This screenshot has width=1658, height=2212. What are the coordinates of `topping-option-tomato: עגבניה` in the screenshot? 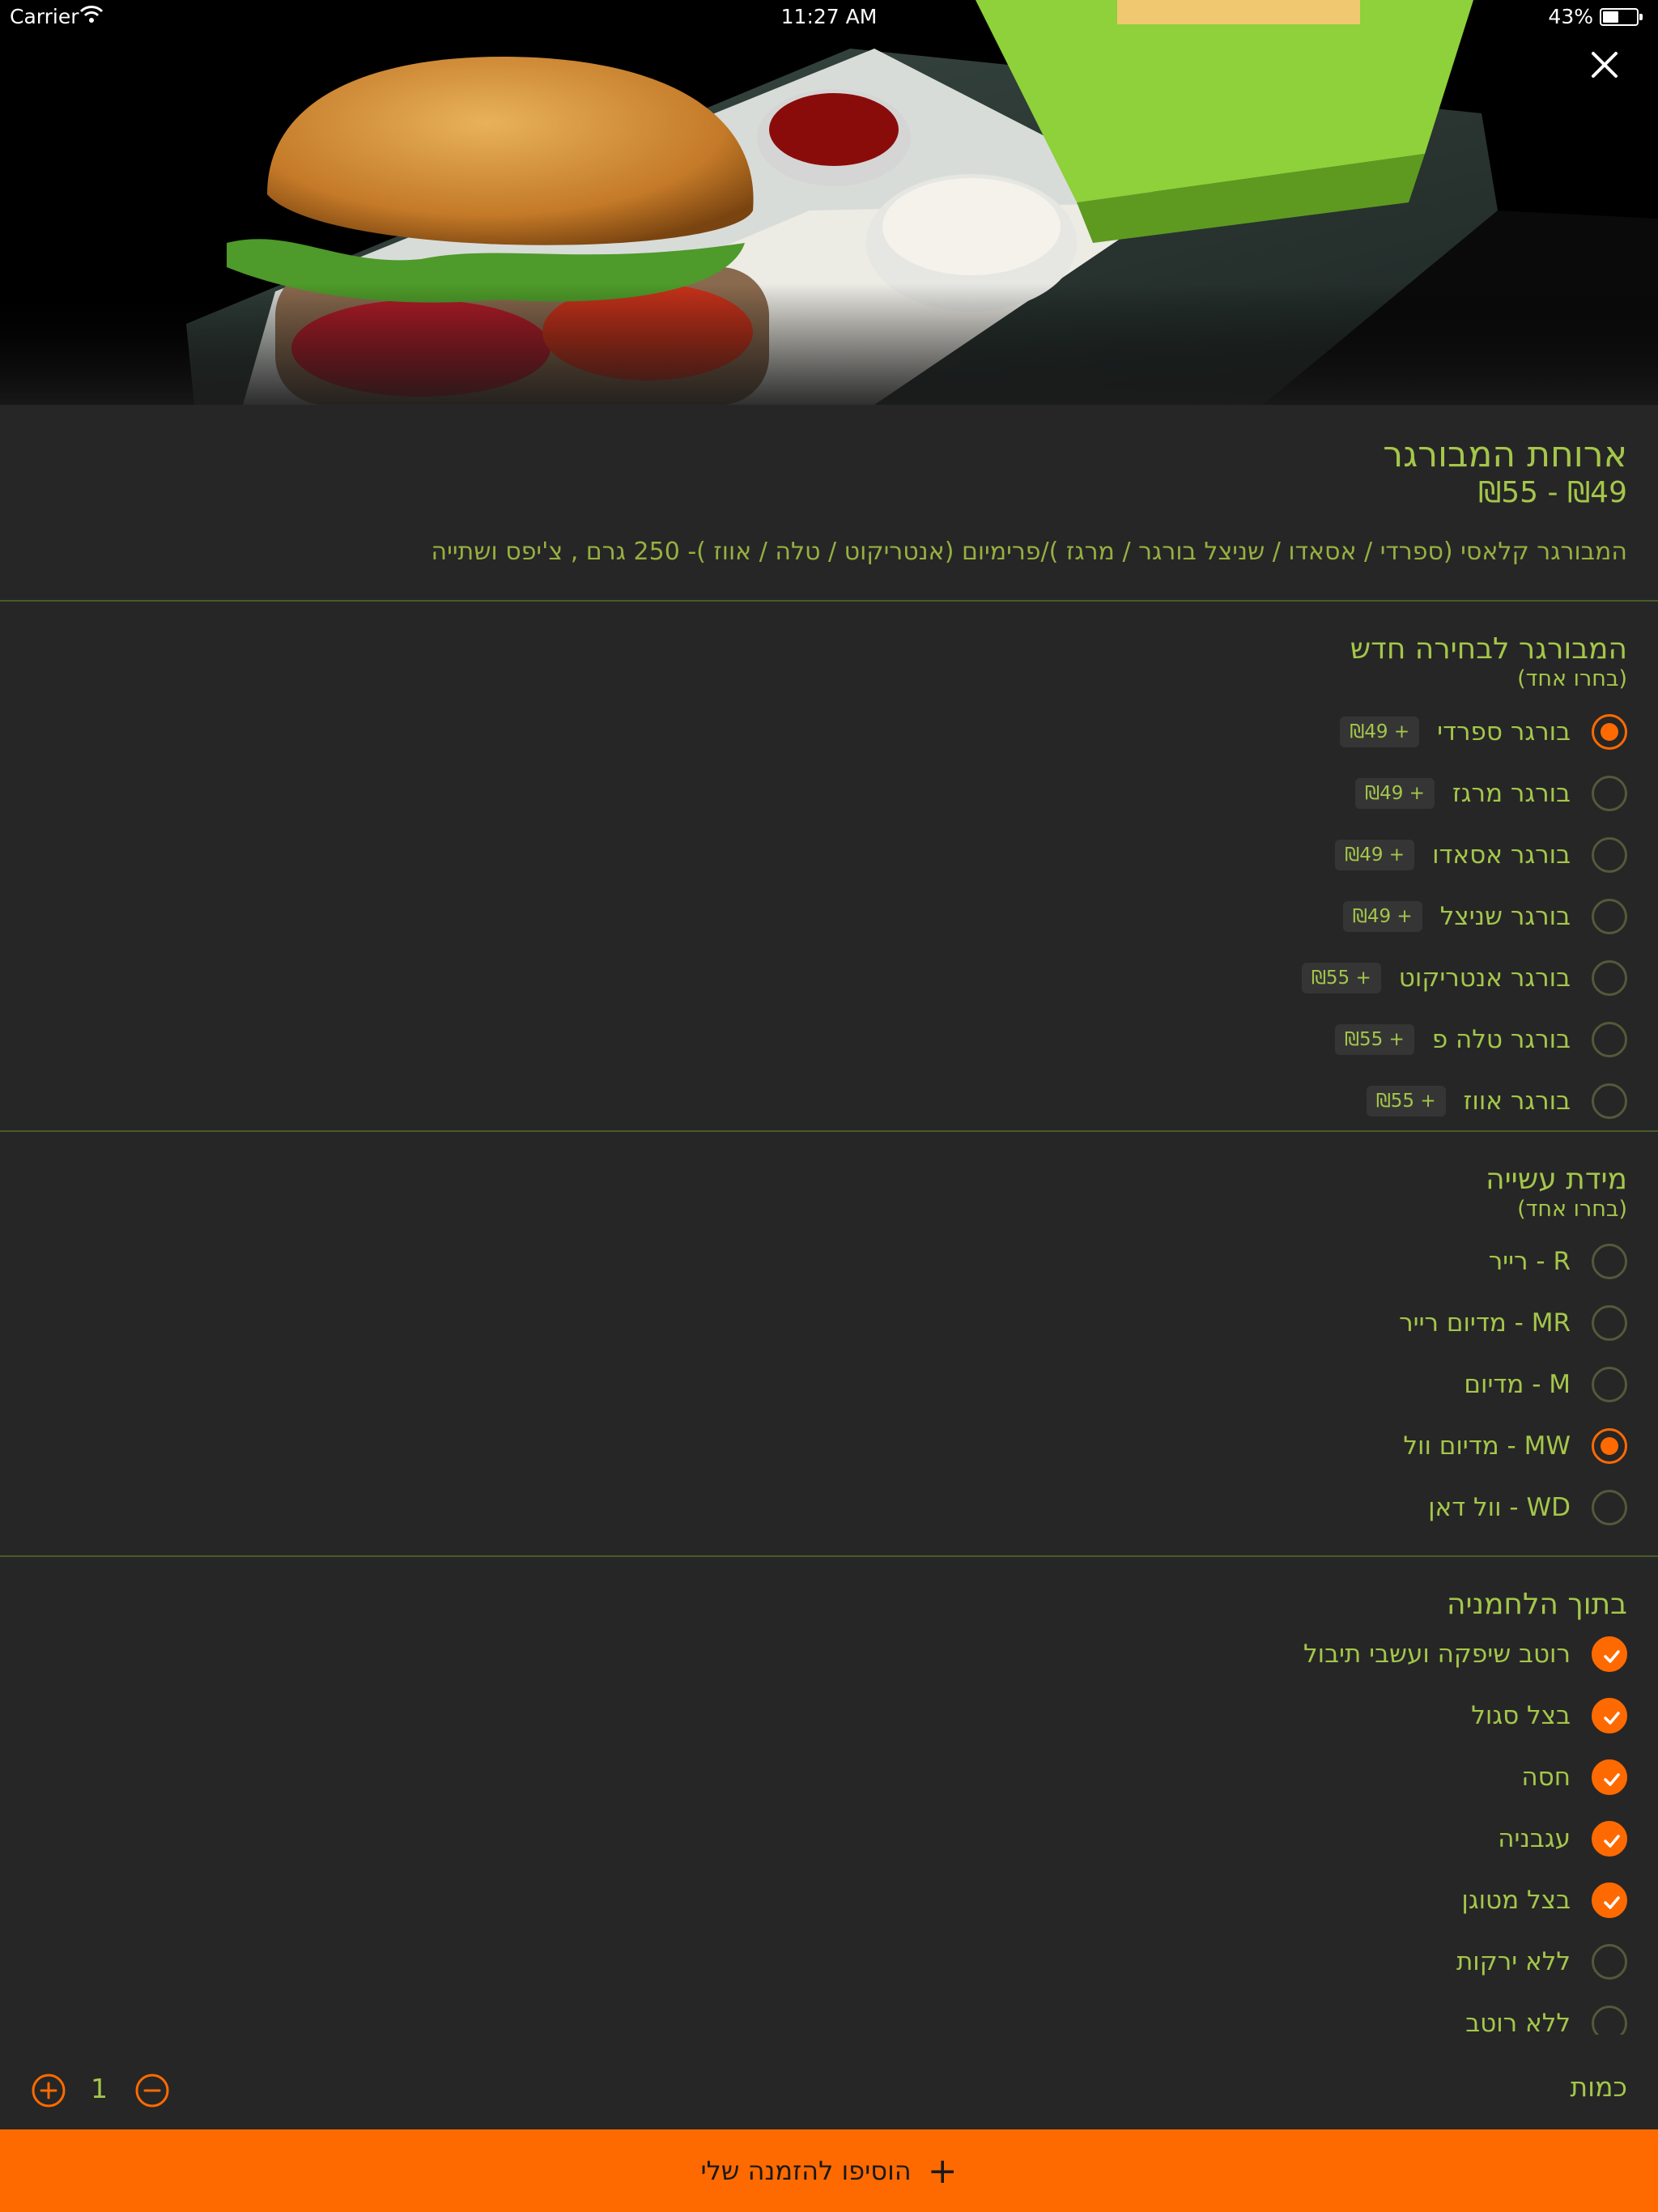 It's located at (1562, 1839).